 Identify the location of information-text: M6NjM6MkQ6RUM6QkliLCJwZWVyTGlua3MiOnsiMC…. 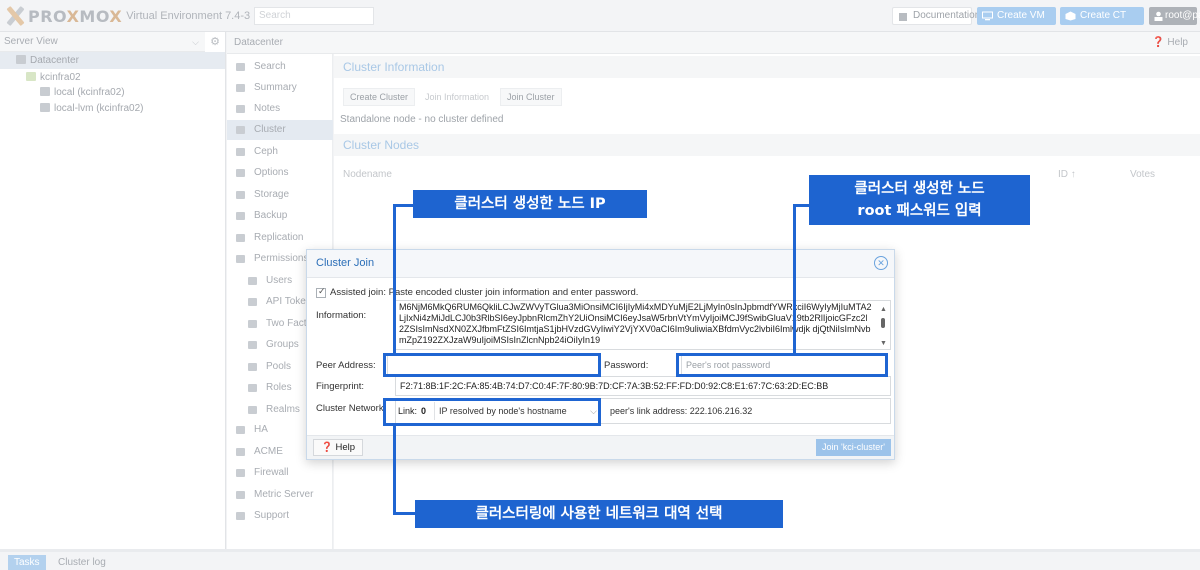
(635, 318).